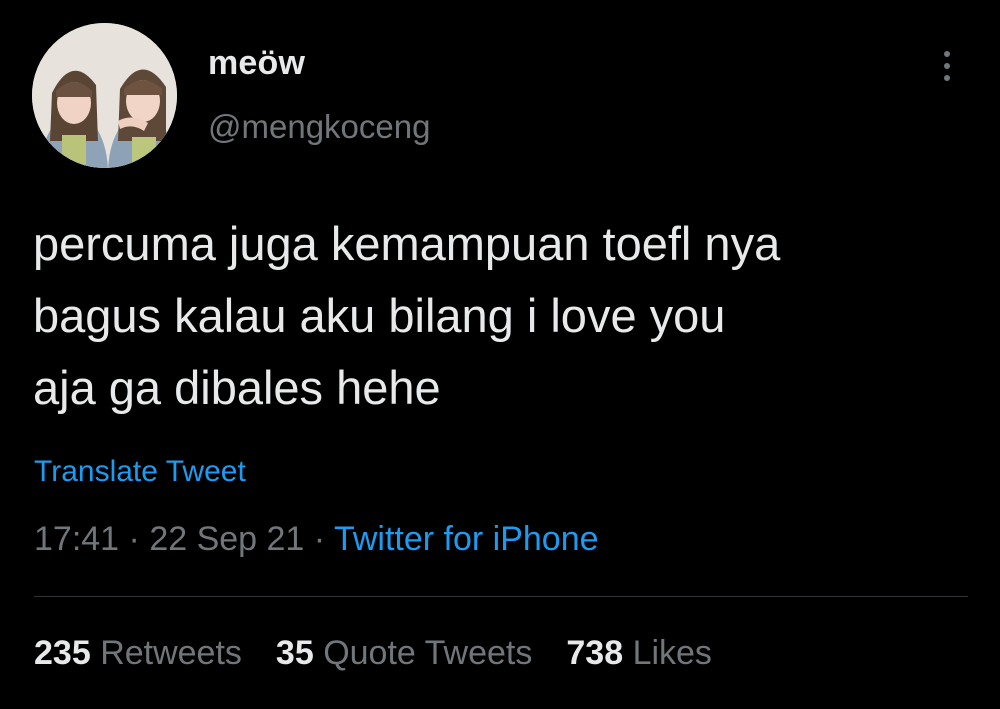  I want to click on likes-stat: 738 Likes, so click(639, 653).